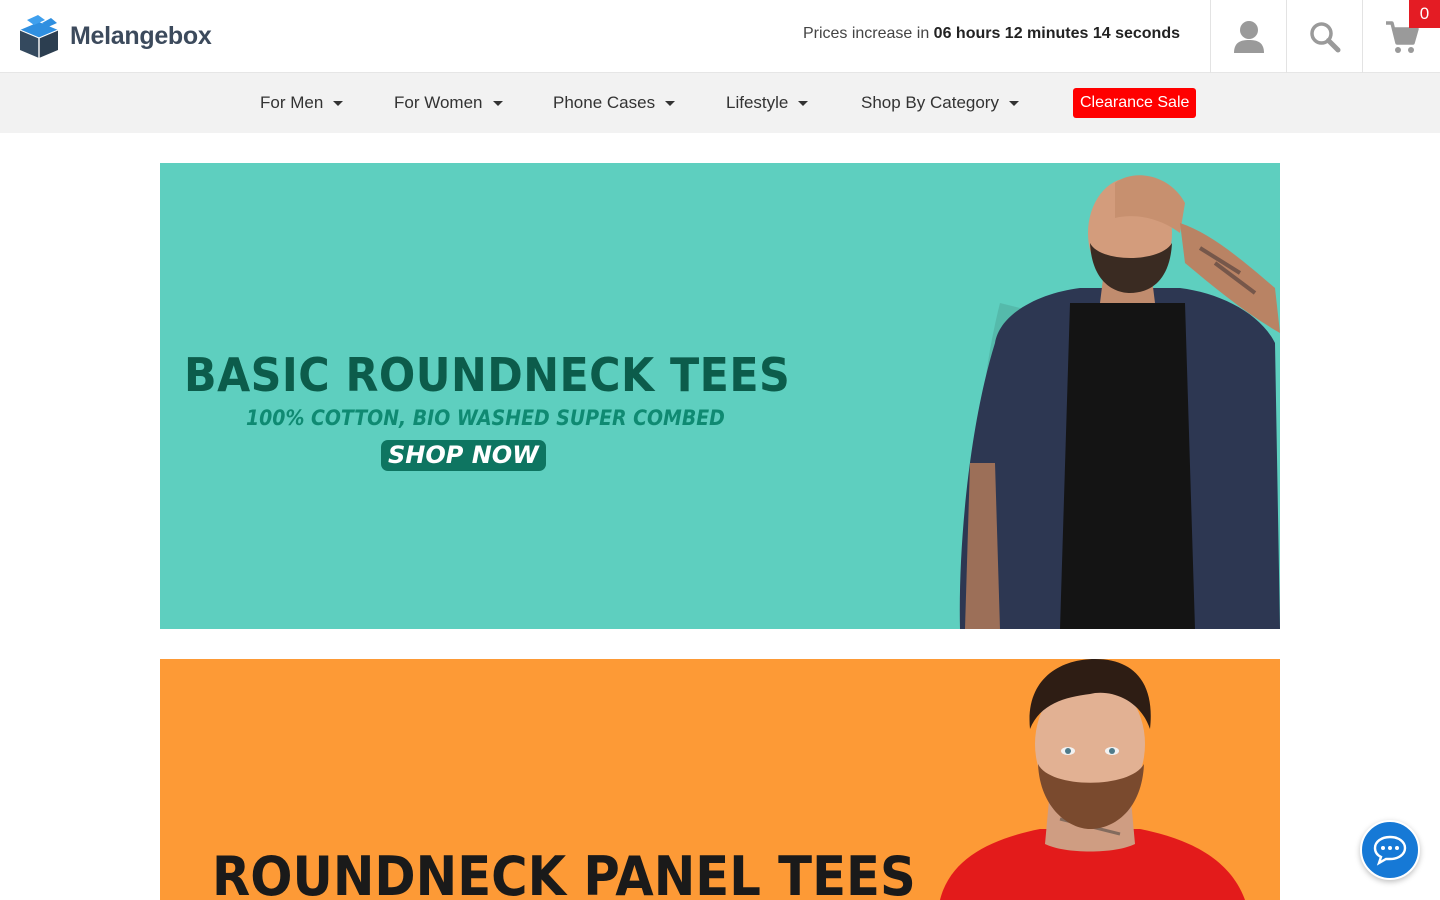 The image size is (1440, 900). I want to click on banner-title: ROUNDNECK PANEL TEES, so click(564, 872).